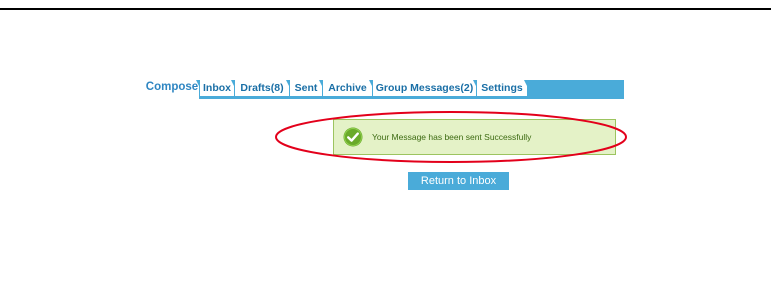 Image resolution: width=771 pixels, height=282 pixels. What do you see at coordinates (452, 137) in the screenshot?
I see `success-message: Your Message has been sent Successfully` at bounding box center [452, 137].